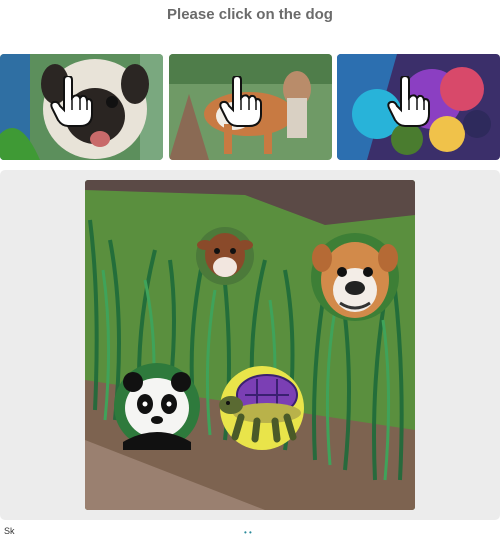 This screenshot has height=537, width=500. Describe the element at coordinates (355, 277) in the screenshot. I see `dog-image` at that location.